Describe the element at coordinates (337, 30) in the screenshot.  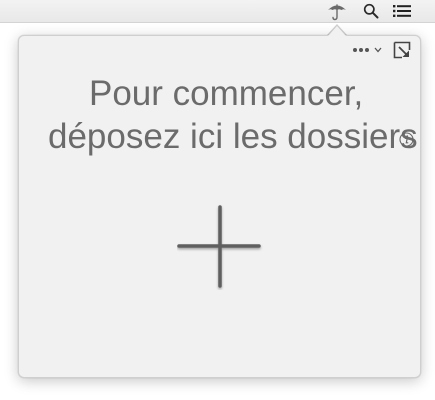
I see `popover-arrow-fill` at that location.